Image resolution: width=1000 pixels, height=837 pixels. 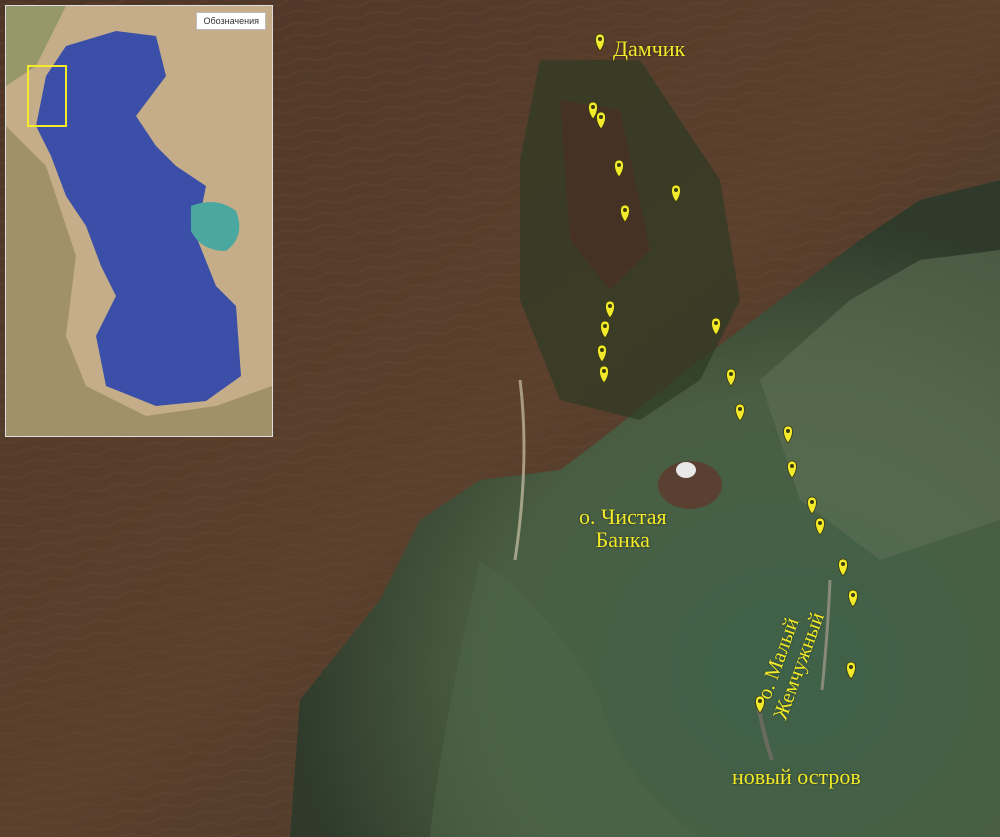 I want to click on label-damchik: Дамчик, so click(x=649, y=48).